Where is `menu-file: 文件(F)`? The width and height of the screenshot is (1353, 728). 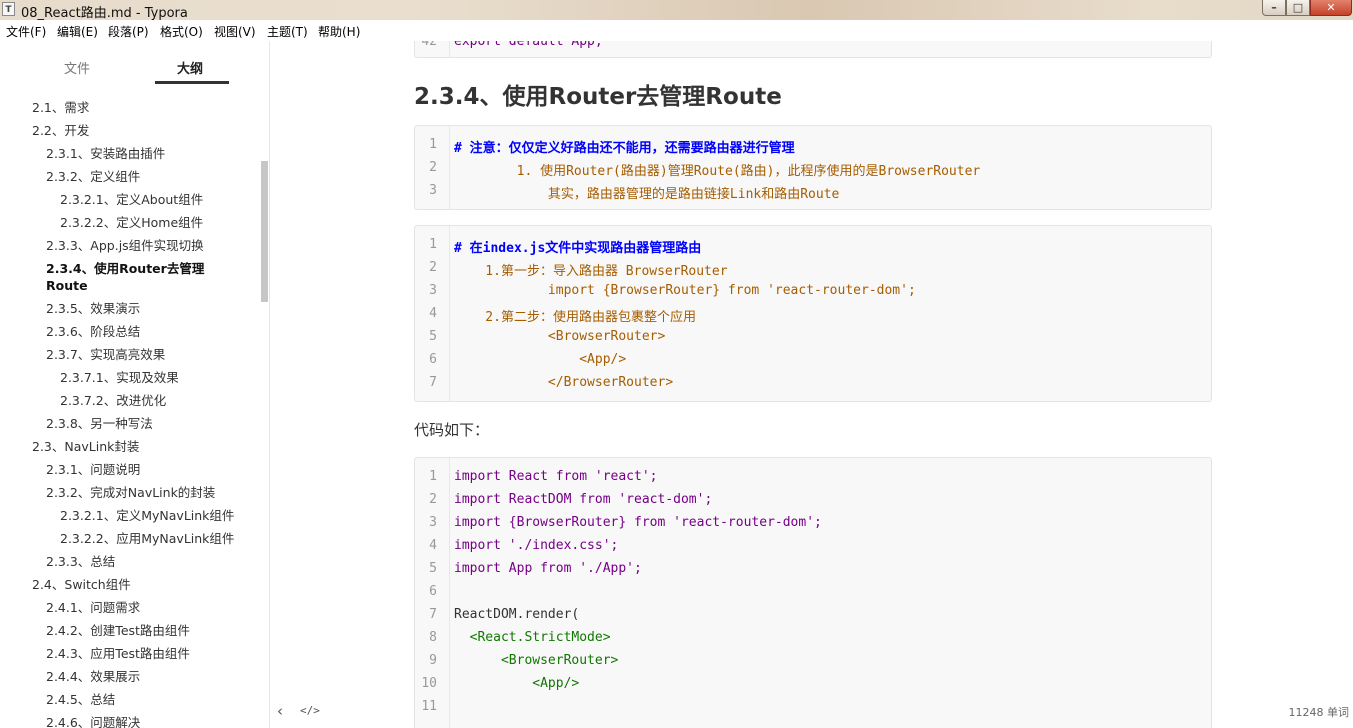
menu-file: 文件(F) is located at coordinates (26, 31).